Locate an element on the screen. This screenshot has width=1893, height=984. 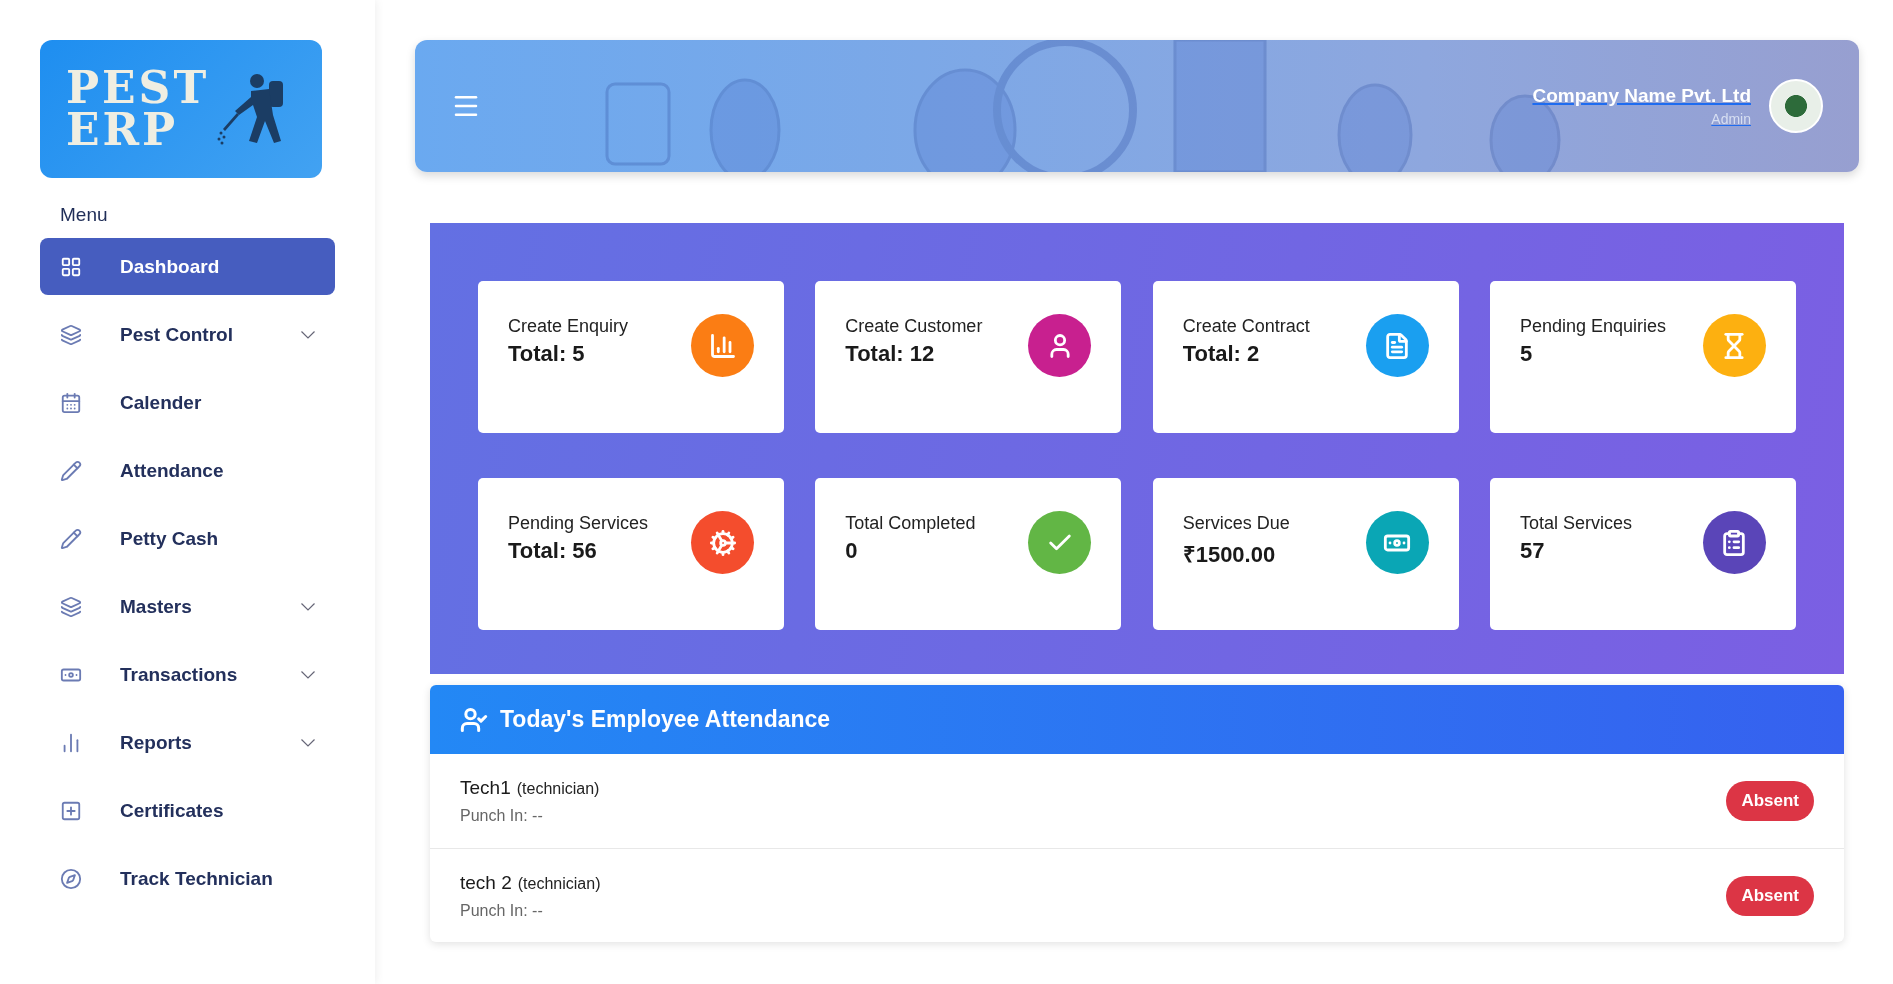
employee-name: tech 2 is located at coordinates (486, 882).